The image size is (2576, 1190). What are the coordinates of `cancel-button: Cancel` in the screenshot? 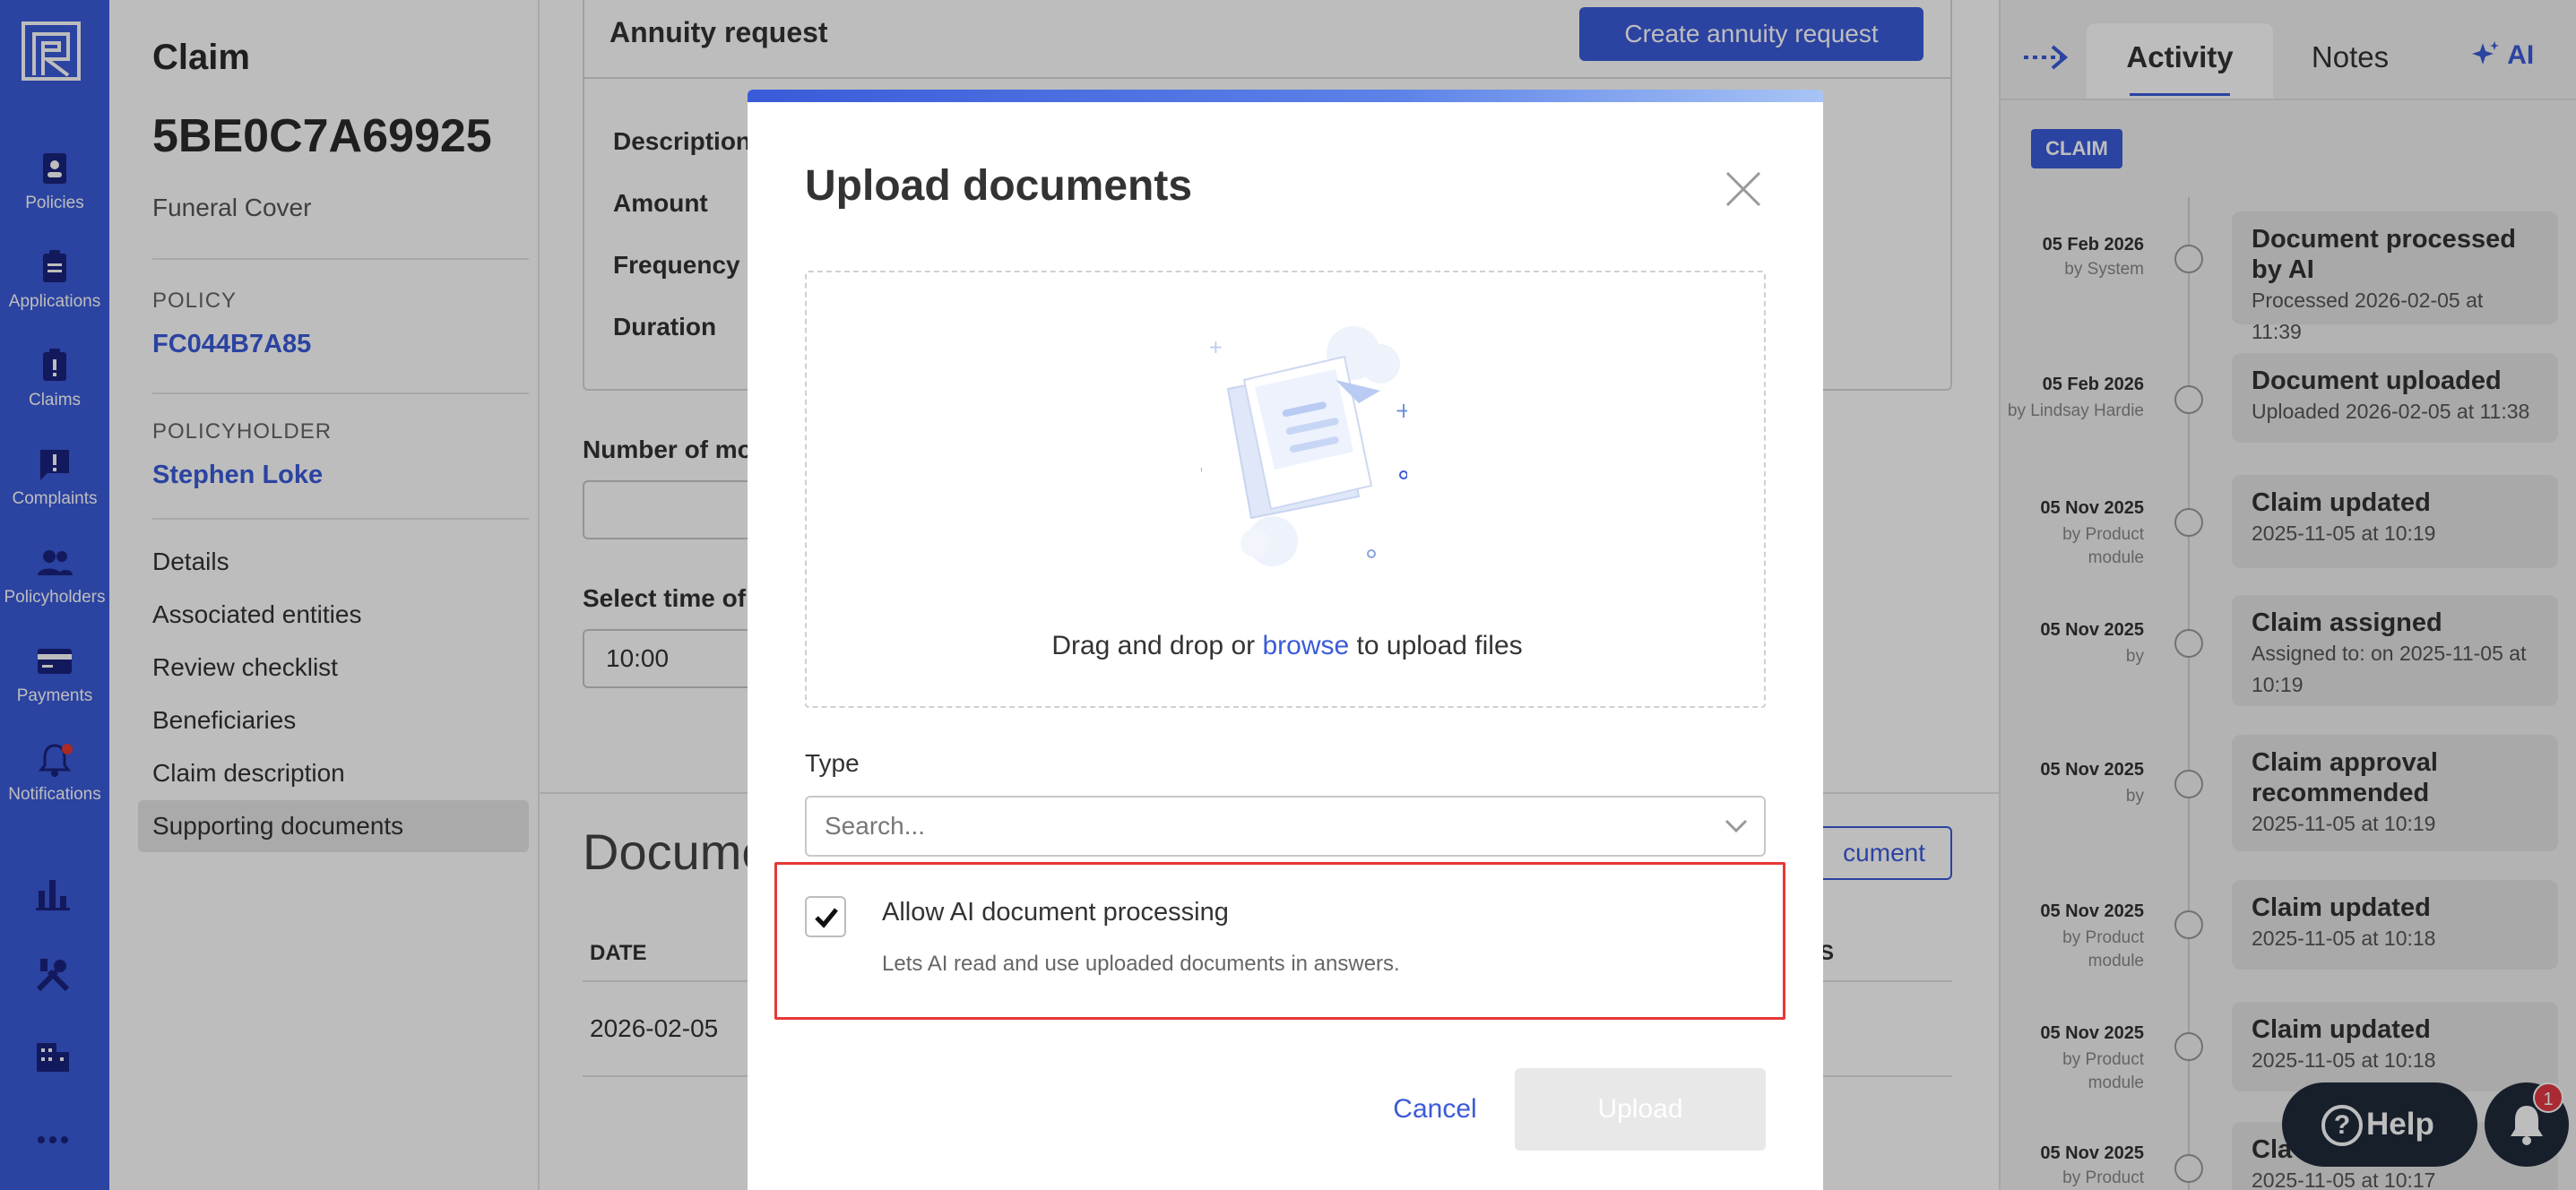 It's located at (1435, 1110).